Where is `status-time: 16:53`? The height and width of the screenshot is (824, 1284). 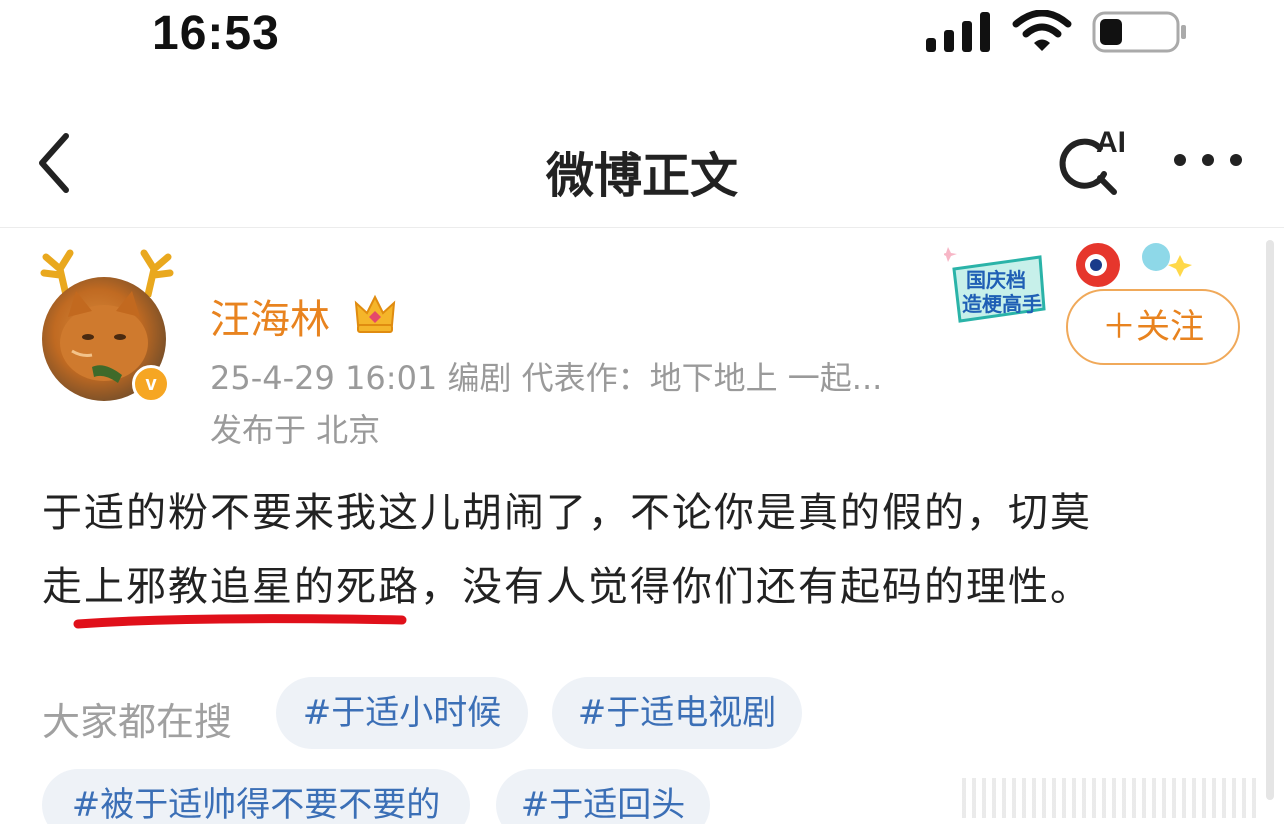 status-time: 16:53 is located at coordinates (216, 33).